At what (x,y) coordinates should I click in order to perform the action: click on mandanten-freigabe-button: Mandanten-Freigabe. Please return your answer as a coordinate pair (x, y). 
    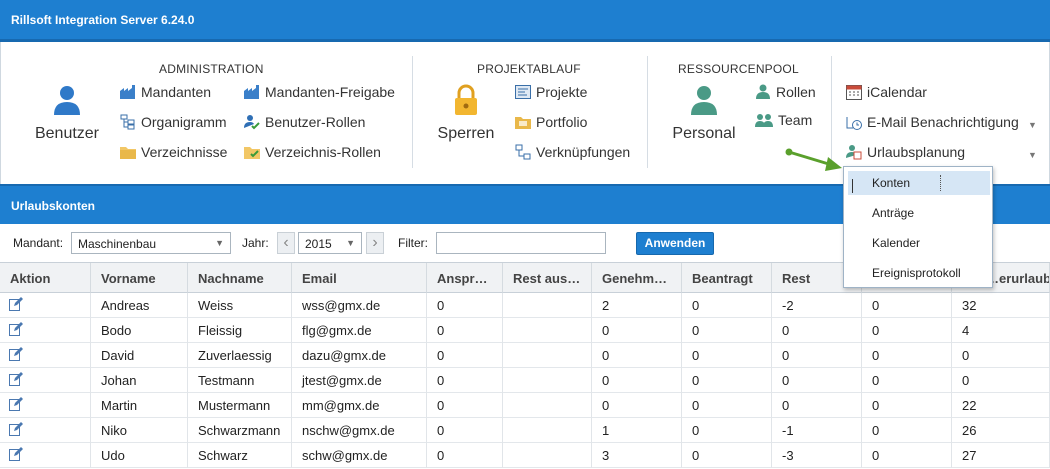
    Looking at the image, I should click on (319, 92).